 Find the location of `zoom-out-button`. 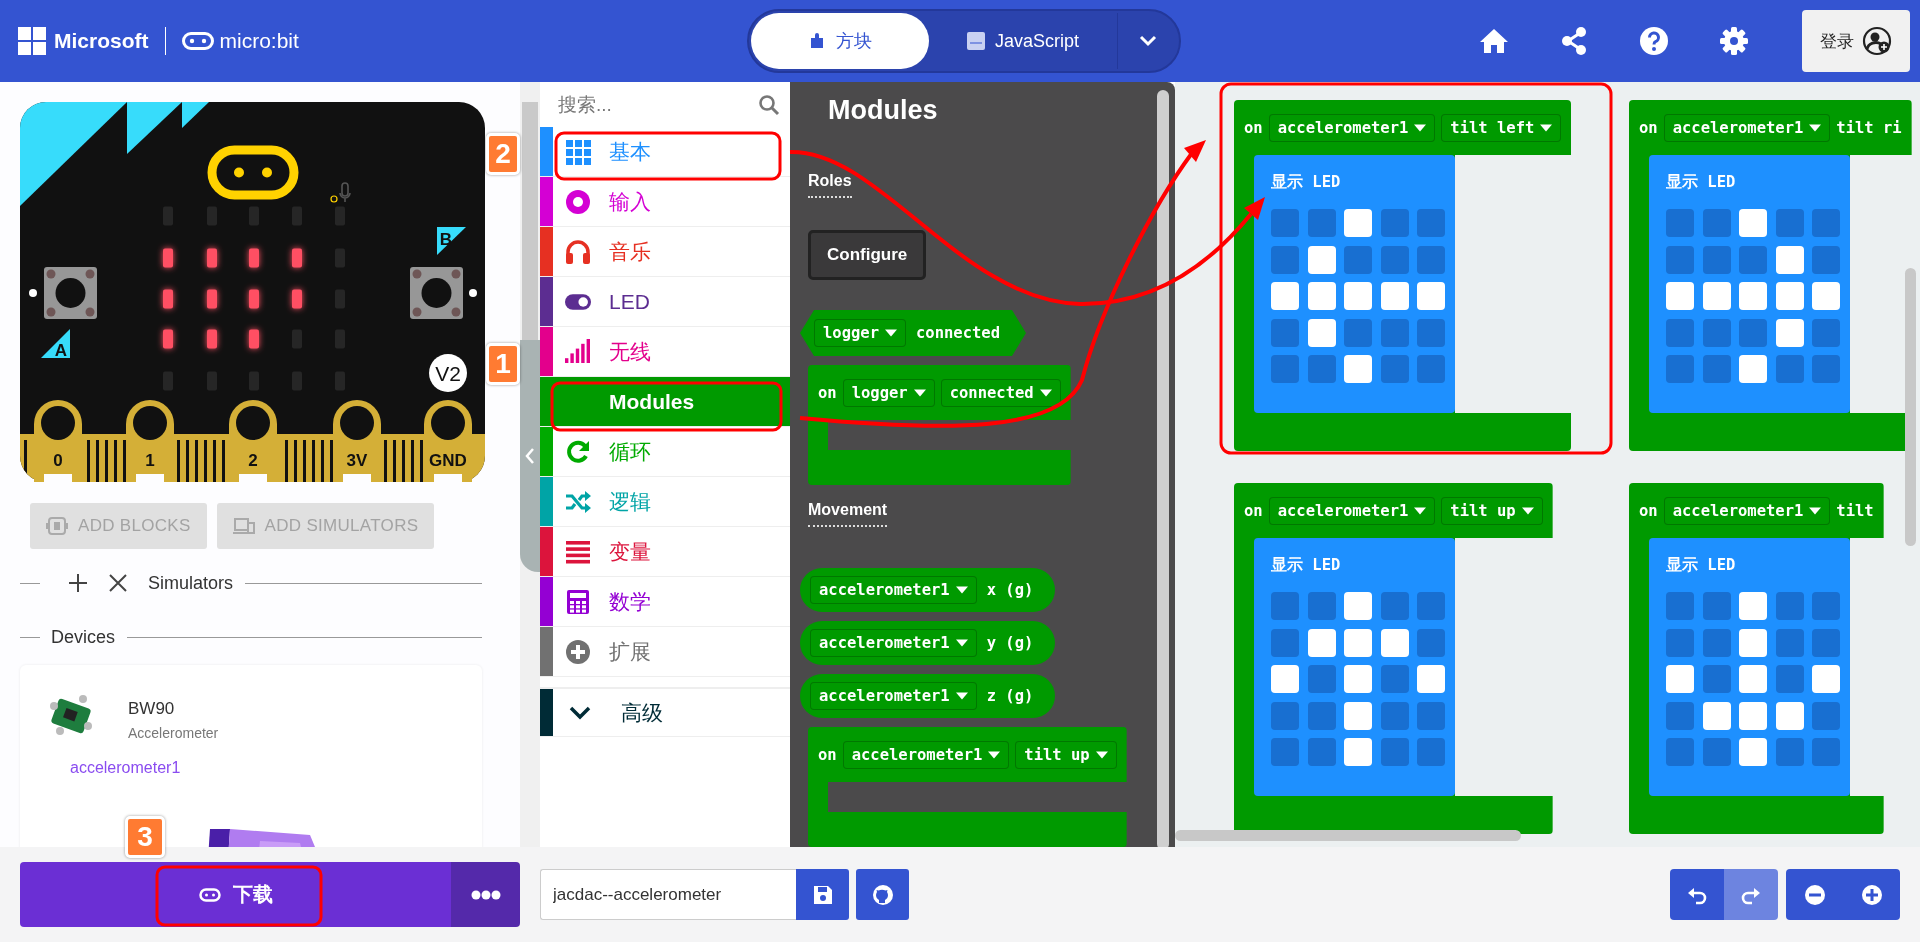

zoom-out-button is located at coordinates (1814, 894).